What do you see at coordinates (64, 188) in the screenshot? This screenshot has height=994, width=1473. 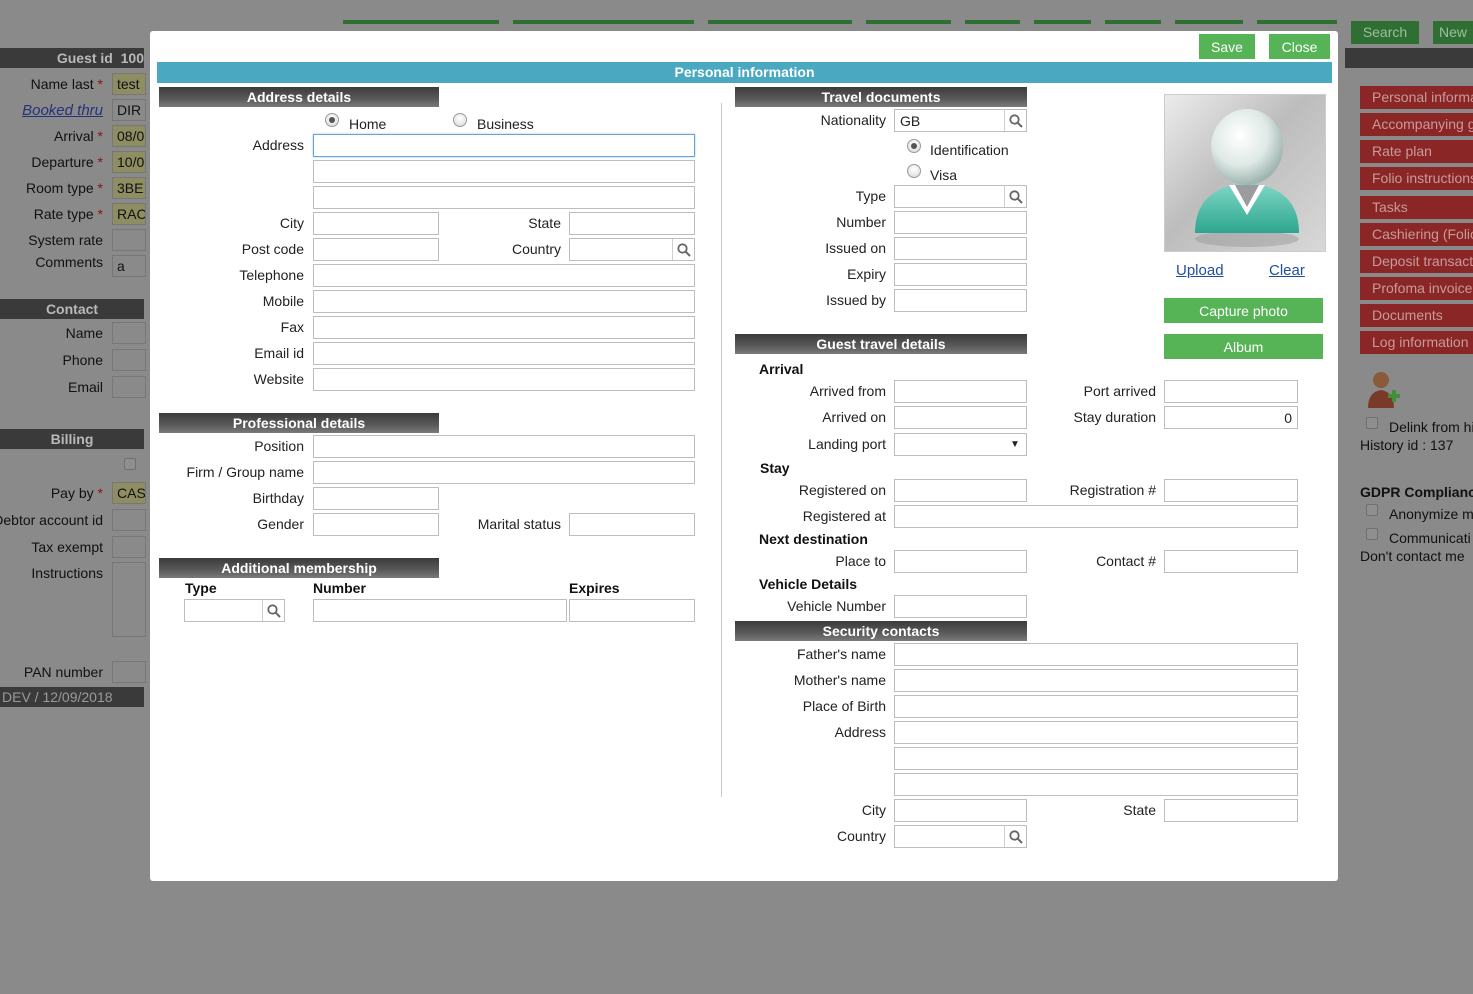 I see `room-type-label: Room type *` at bounding box center [64, 188].